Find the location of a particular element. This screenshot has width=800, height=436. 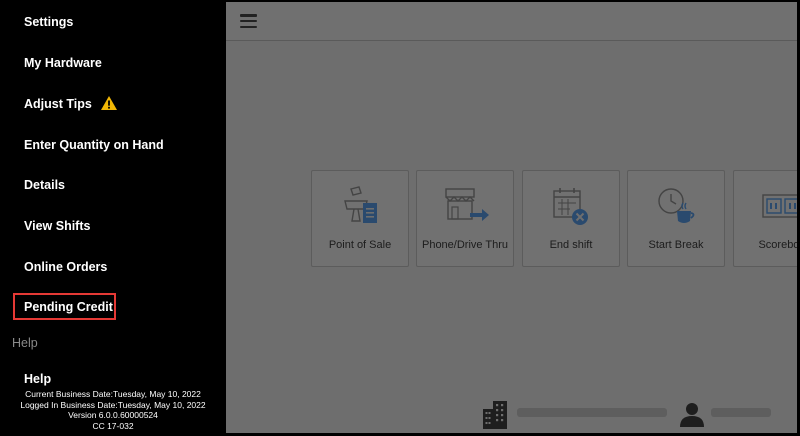

warning-icon is located at coordinates (109, 103).